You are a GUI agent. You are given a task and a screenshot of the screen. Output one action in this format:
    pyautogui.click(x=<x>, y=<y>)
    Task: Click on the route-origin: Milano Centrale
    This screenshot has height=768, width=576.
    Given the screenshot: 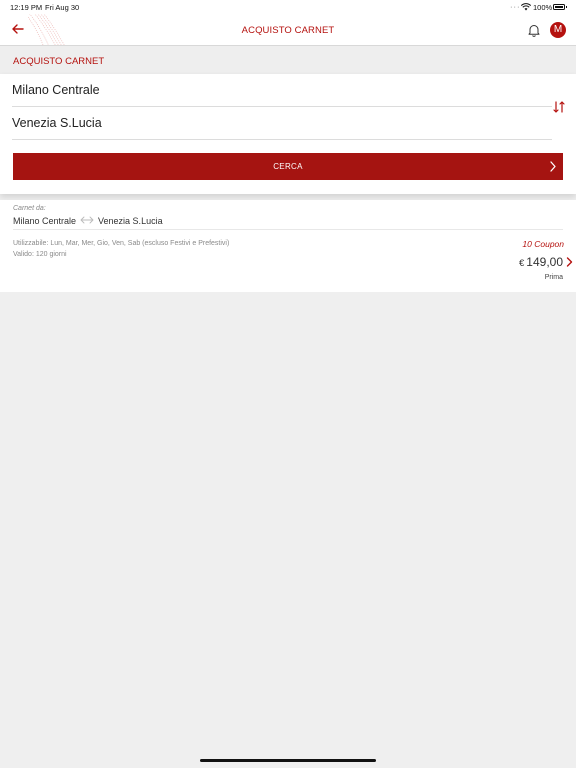 What is the action you would take?
    pyautogui.click(x=45, y=221)
    